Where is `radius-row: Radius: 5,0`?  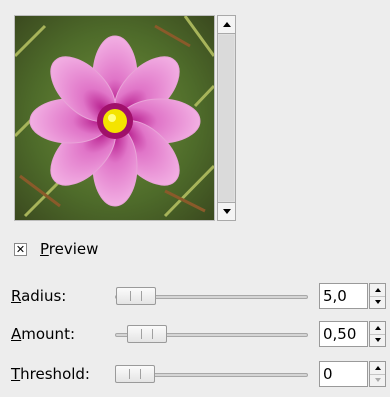
radius-row: Radius: 5,0 is located at coordinates (199, 297).